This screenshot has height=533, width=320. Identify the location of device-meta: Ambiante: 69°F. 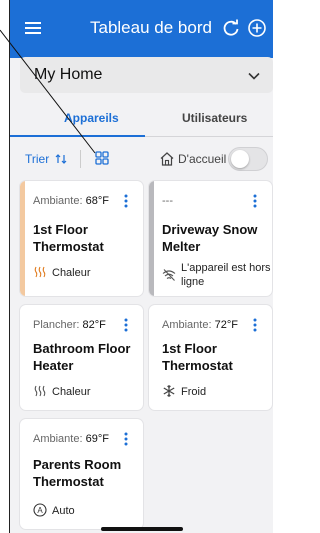
(71, 439).